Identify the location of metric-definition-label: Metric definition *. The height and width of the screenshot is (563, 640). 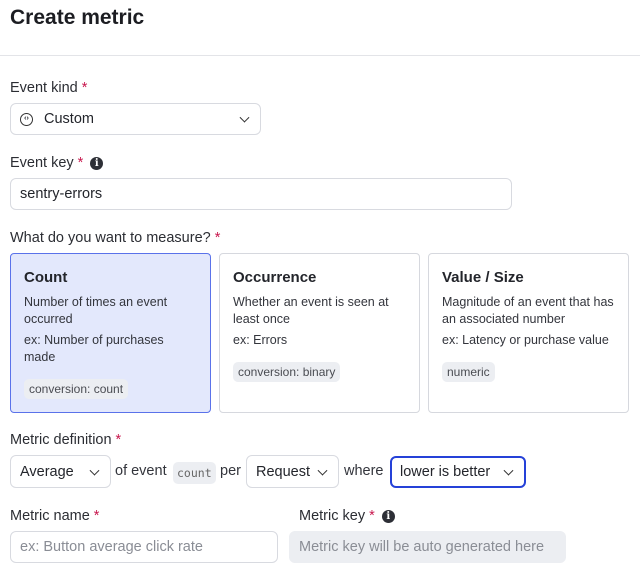
(66, 440).